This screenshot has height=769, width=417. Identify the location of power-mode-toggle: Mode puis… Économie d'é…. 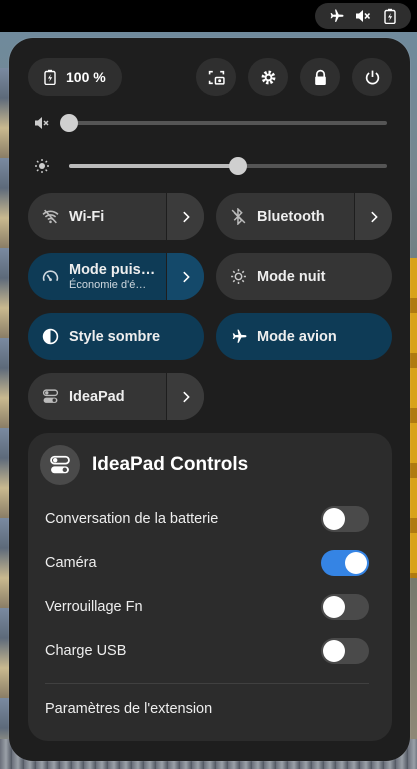
(116, 276).